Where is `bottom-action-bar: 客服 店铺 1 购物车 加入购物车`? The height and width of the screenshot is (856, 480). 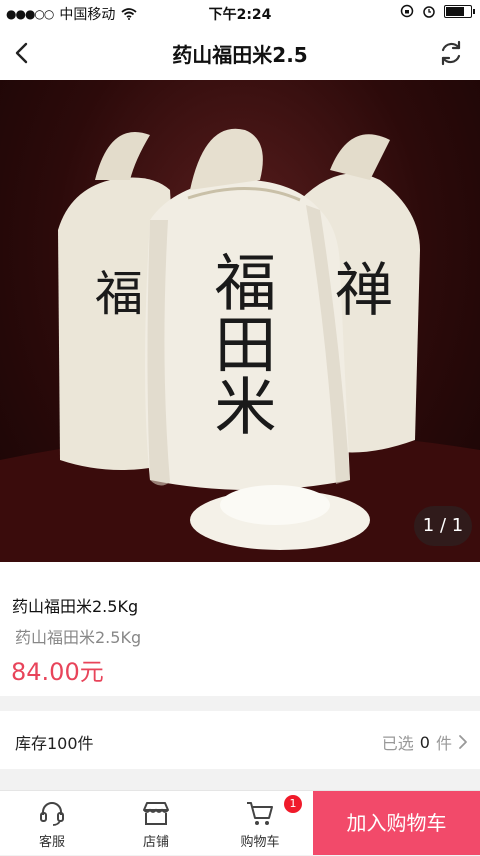
bottom-action-bar: 客服 店铺 1 购物车 加入购物车 is located at coordinates (240, 822).